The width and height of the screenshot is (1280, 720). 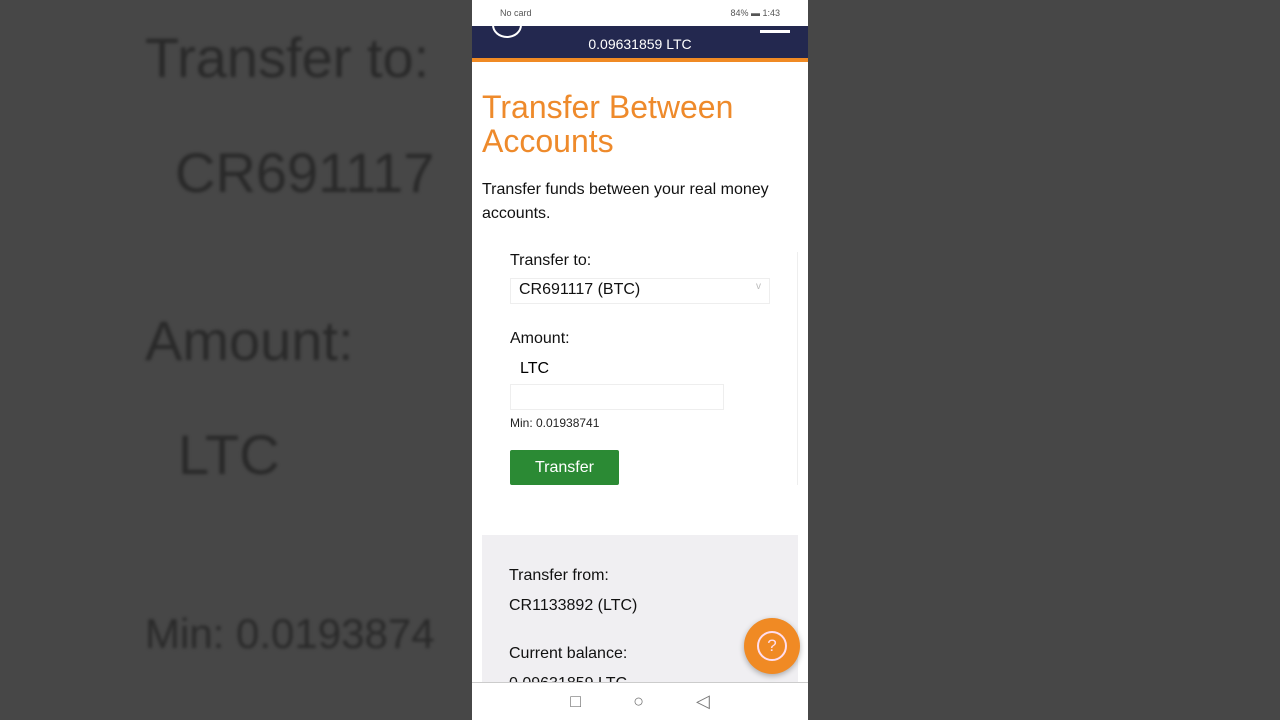 I want to click on transfer-from-label: Transfer from:, so click(x=559, y=575).